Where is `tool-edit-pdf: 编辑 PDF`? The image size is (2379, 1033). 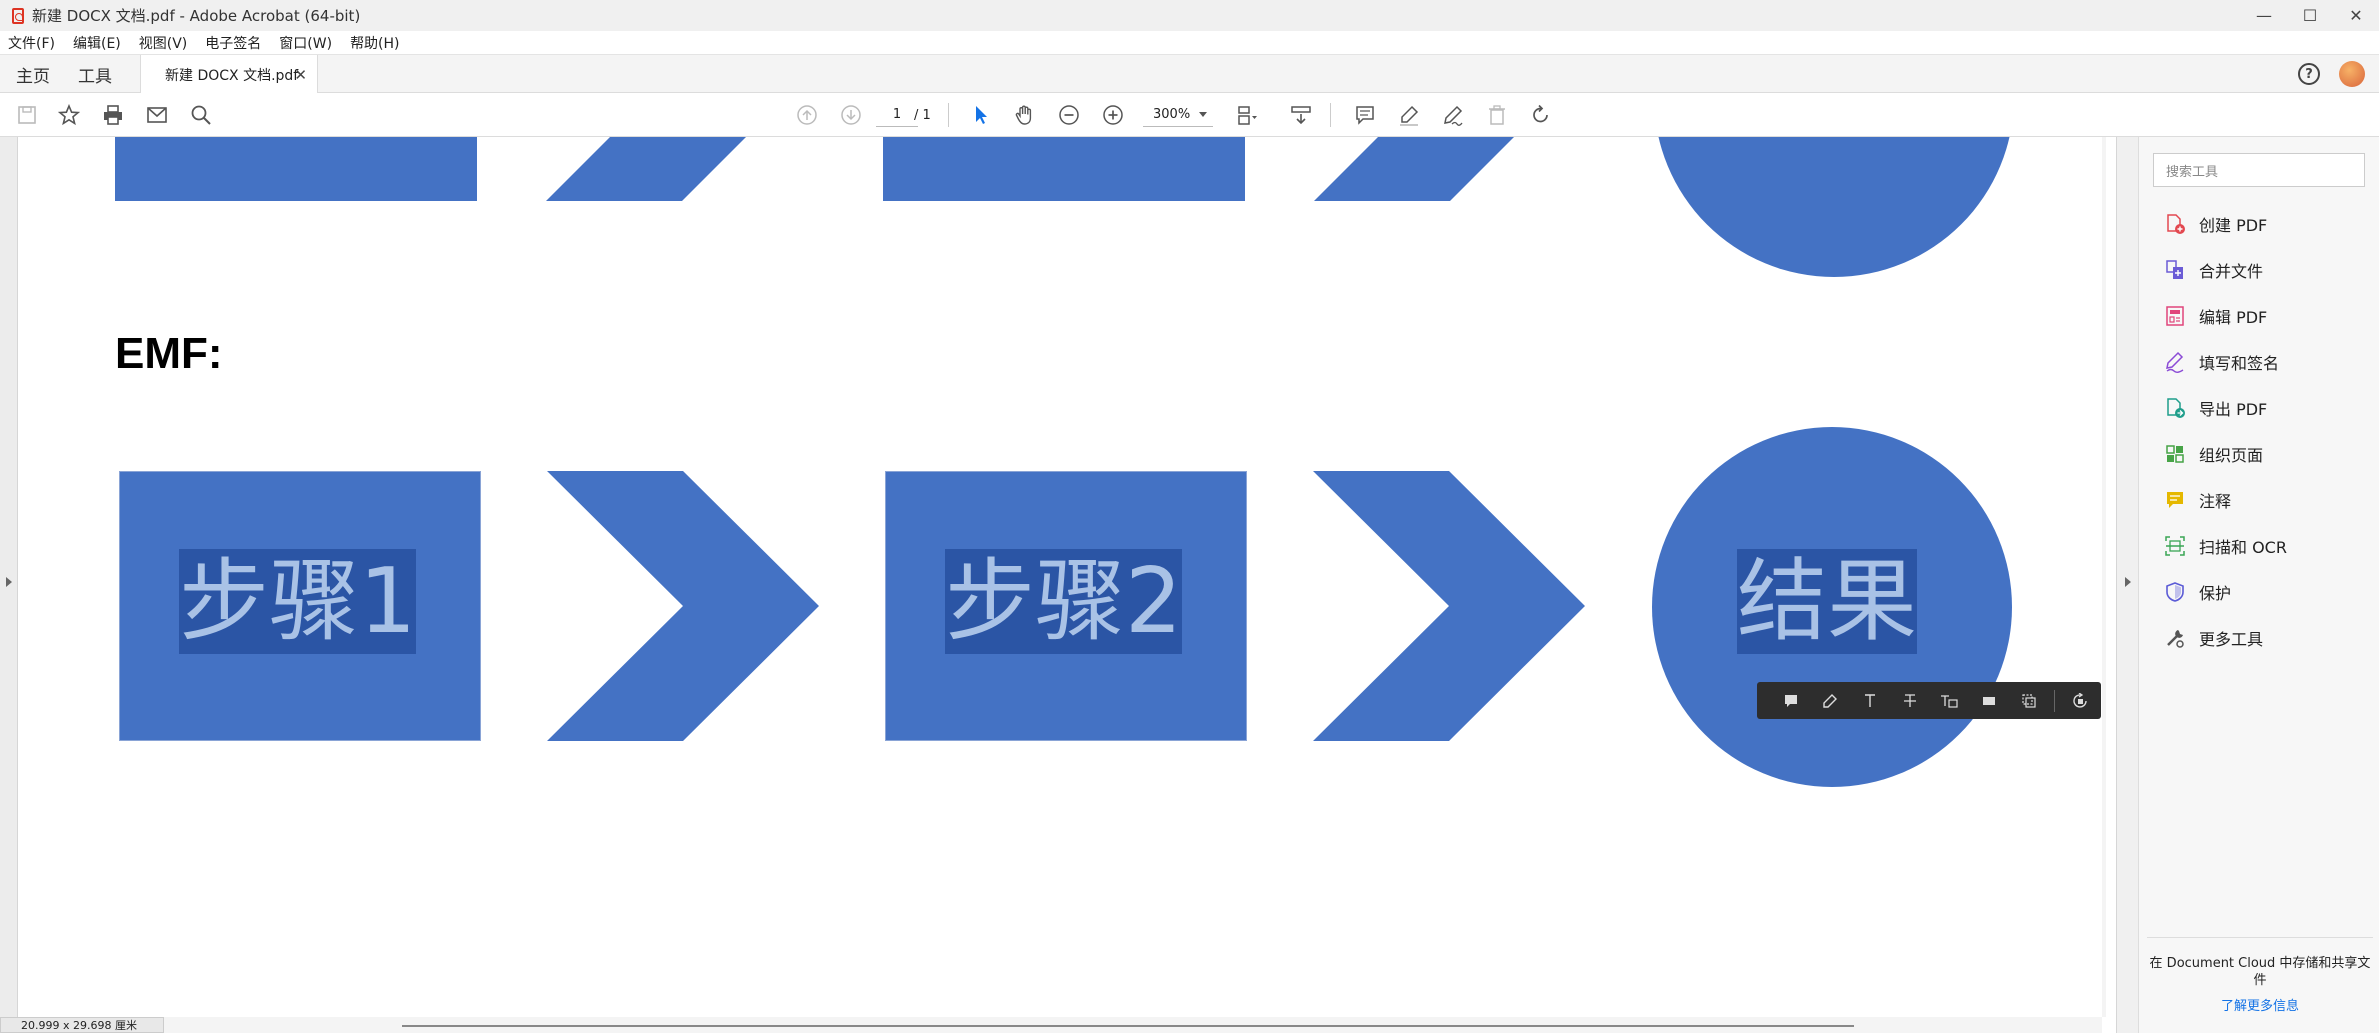 tool-edit-pdf: 编辑 PDF is located at coordinates (2215, 316).